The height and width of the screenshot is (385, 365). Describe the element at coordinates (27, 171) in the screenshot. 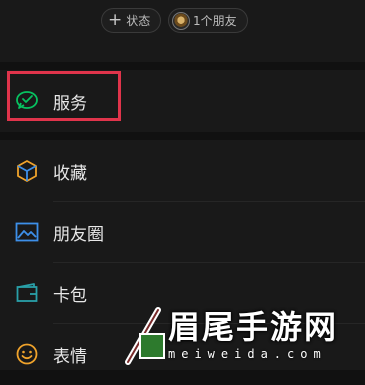

I see `cube-icon` at that location.